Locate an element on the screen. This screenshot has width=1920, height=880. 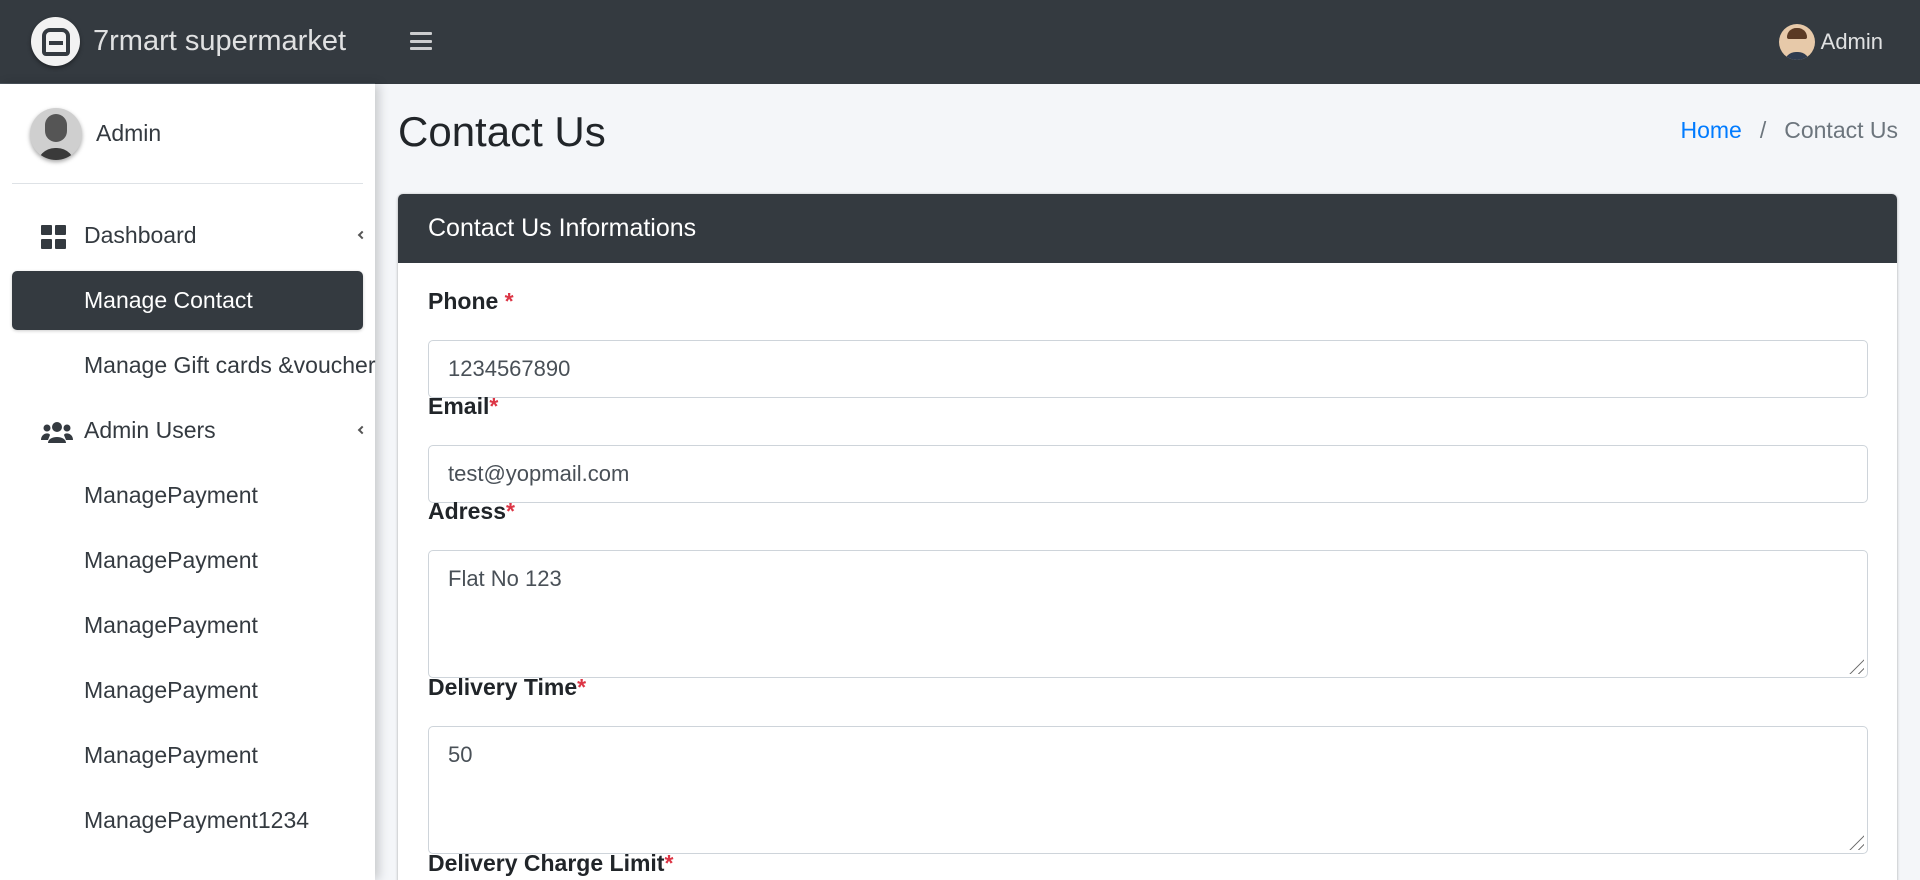
page-title: Contact Us is located at coordinates (502, 131).